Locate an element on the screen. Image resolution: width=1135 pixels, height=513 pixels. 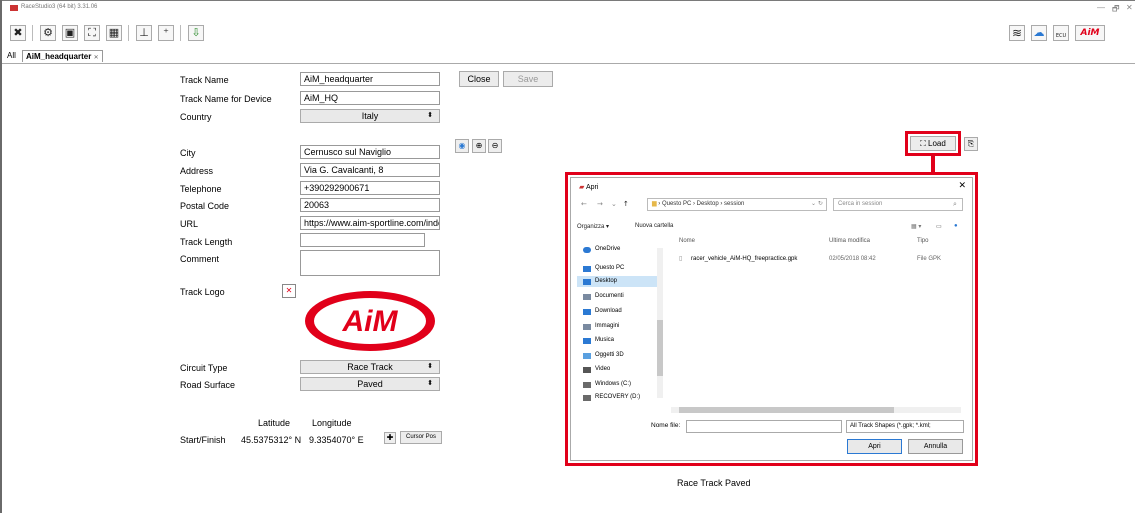
zoom-out-icon: ⊖ is located at coordinates (495, 146).